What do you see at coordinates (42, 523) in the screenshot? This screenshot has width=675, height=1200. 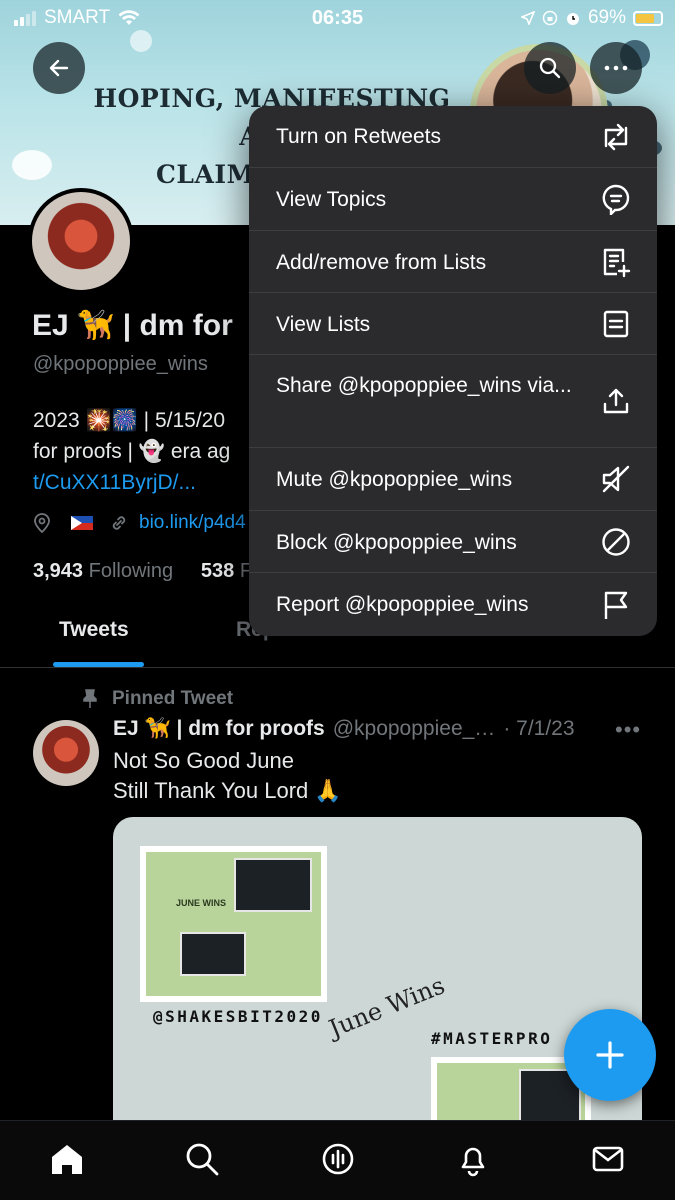 I see `location-pin-icon` at bounding box center [42, 523].